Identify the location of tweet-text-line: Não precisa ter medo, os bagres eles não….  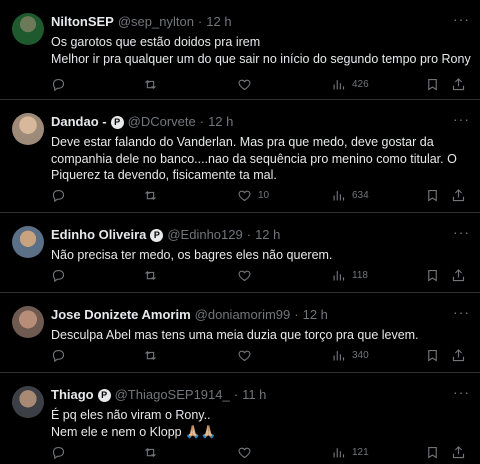
(192, 255).